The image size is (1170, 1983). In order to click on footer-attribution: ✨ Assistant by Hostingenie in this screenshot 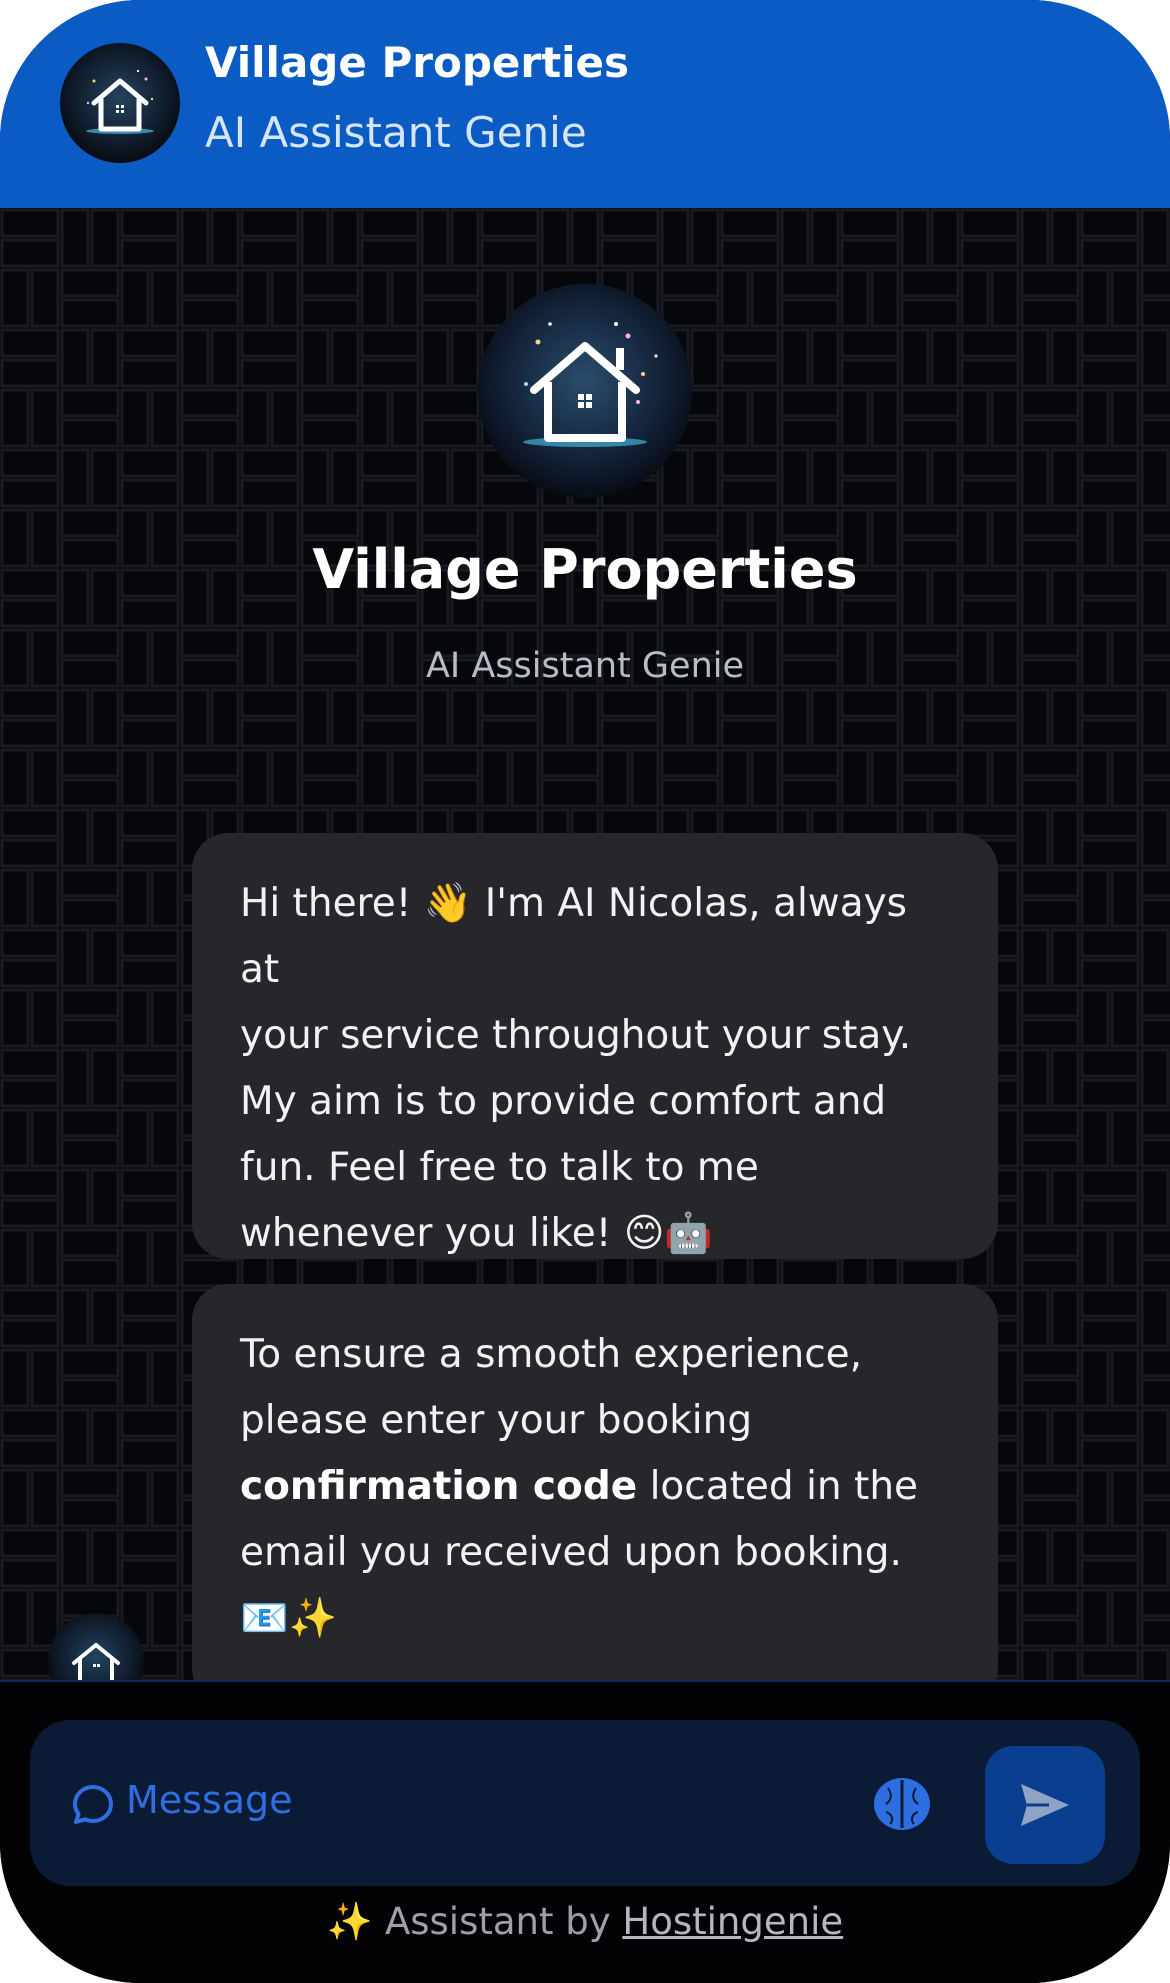, I will do `click(585, 1922)`.